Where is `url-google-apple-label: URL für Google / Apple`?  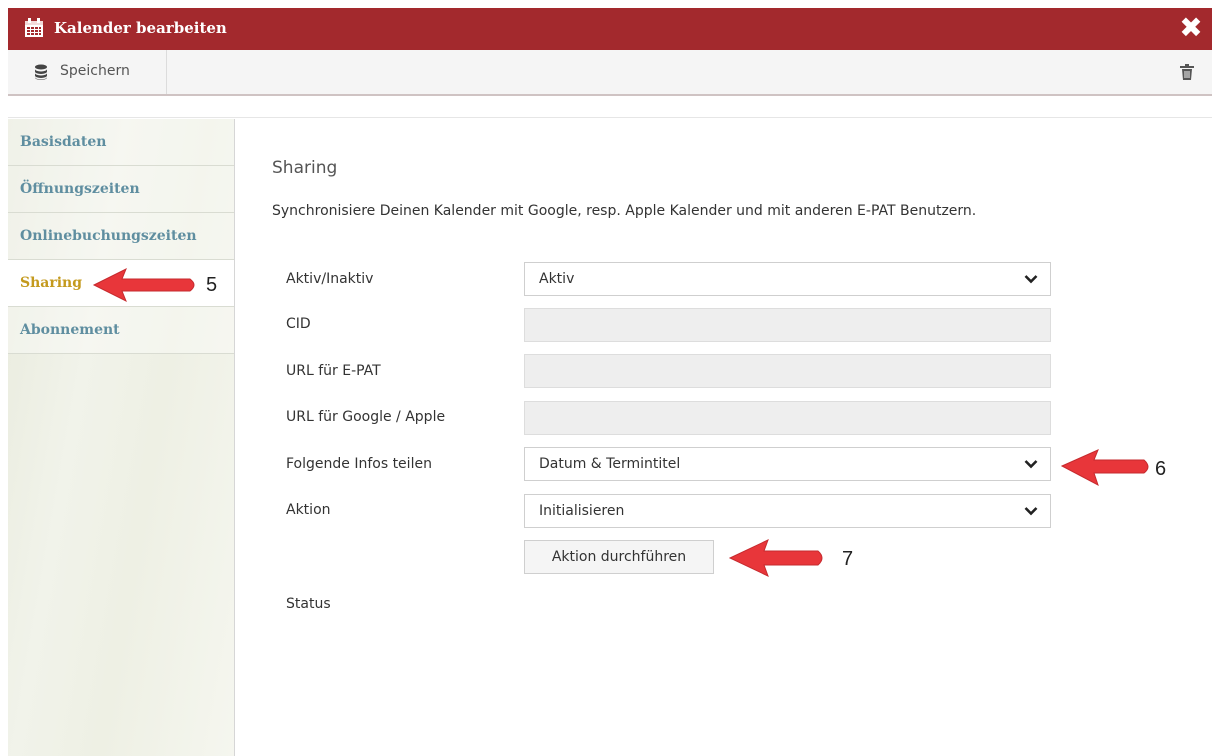
url-google-apple-label: URL für Google / Apple is located at coordinates (366, 417).